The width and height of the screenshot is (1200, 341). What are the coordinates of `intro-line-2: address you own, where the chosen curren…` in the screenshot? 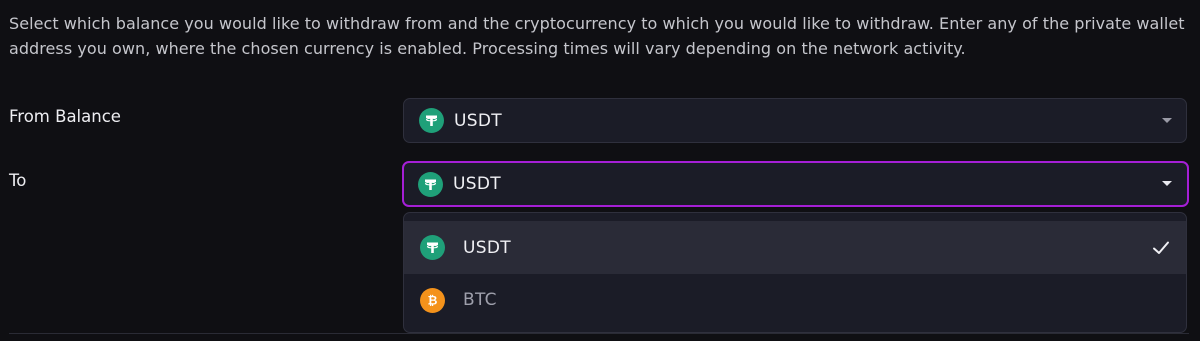 It's located at (487, 48).